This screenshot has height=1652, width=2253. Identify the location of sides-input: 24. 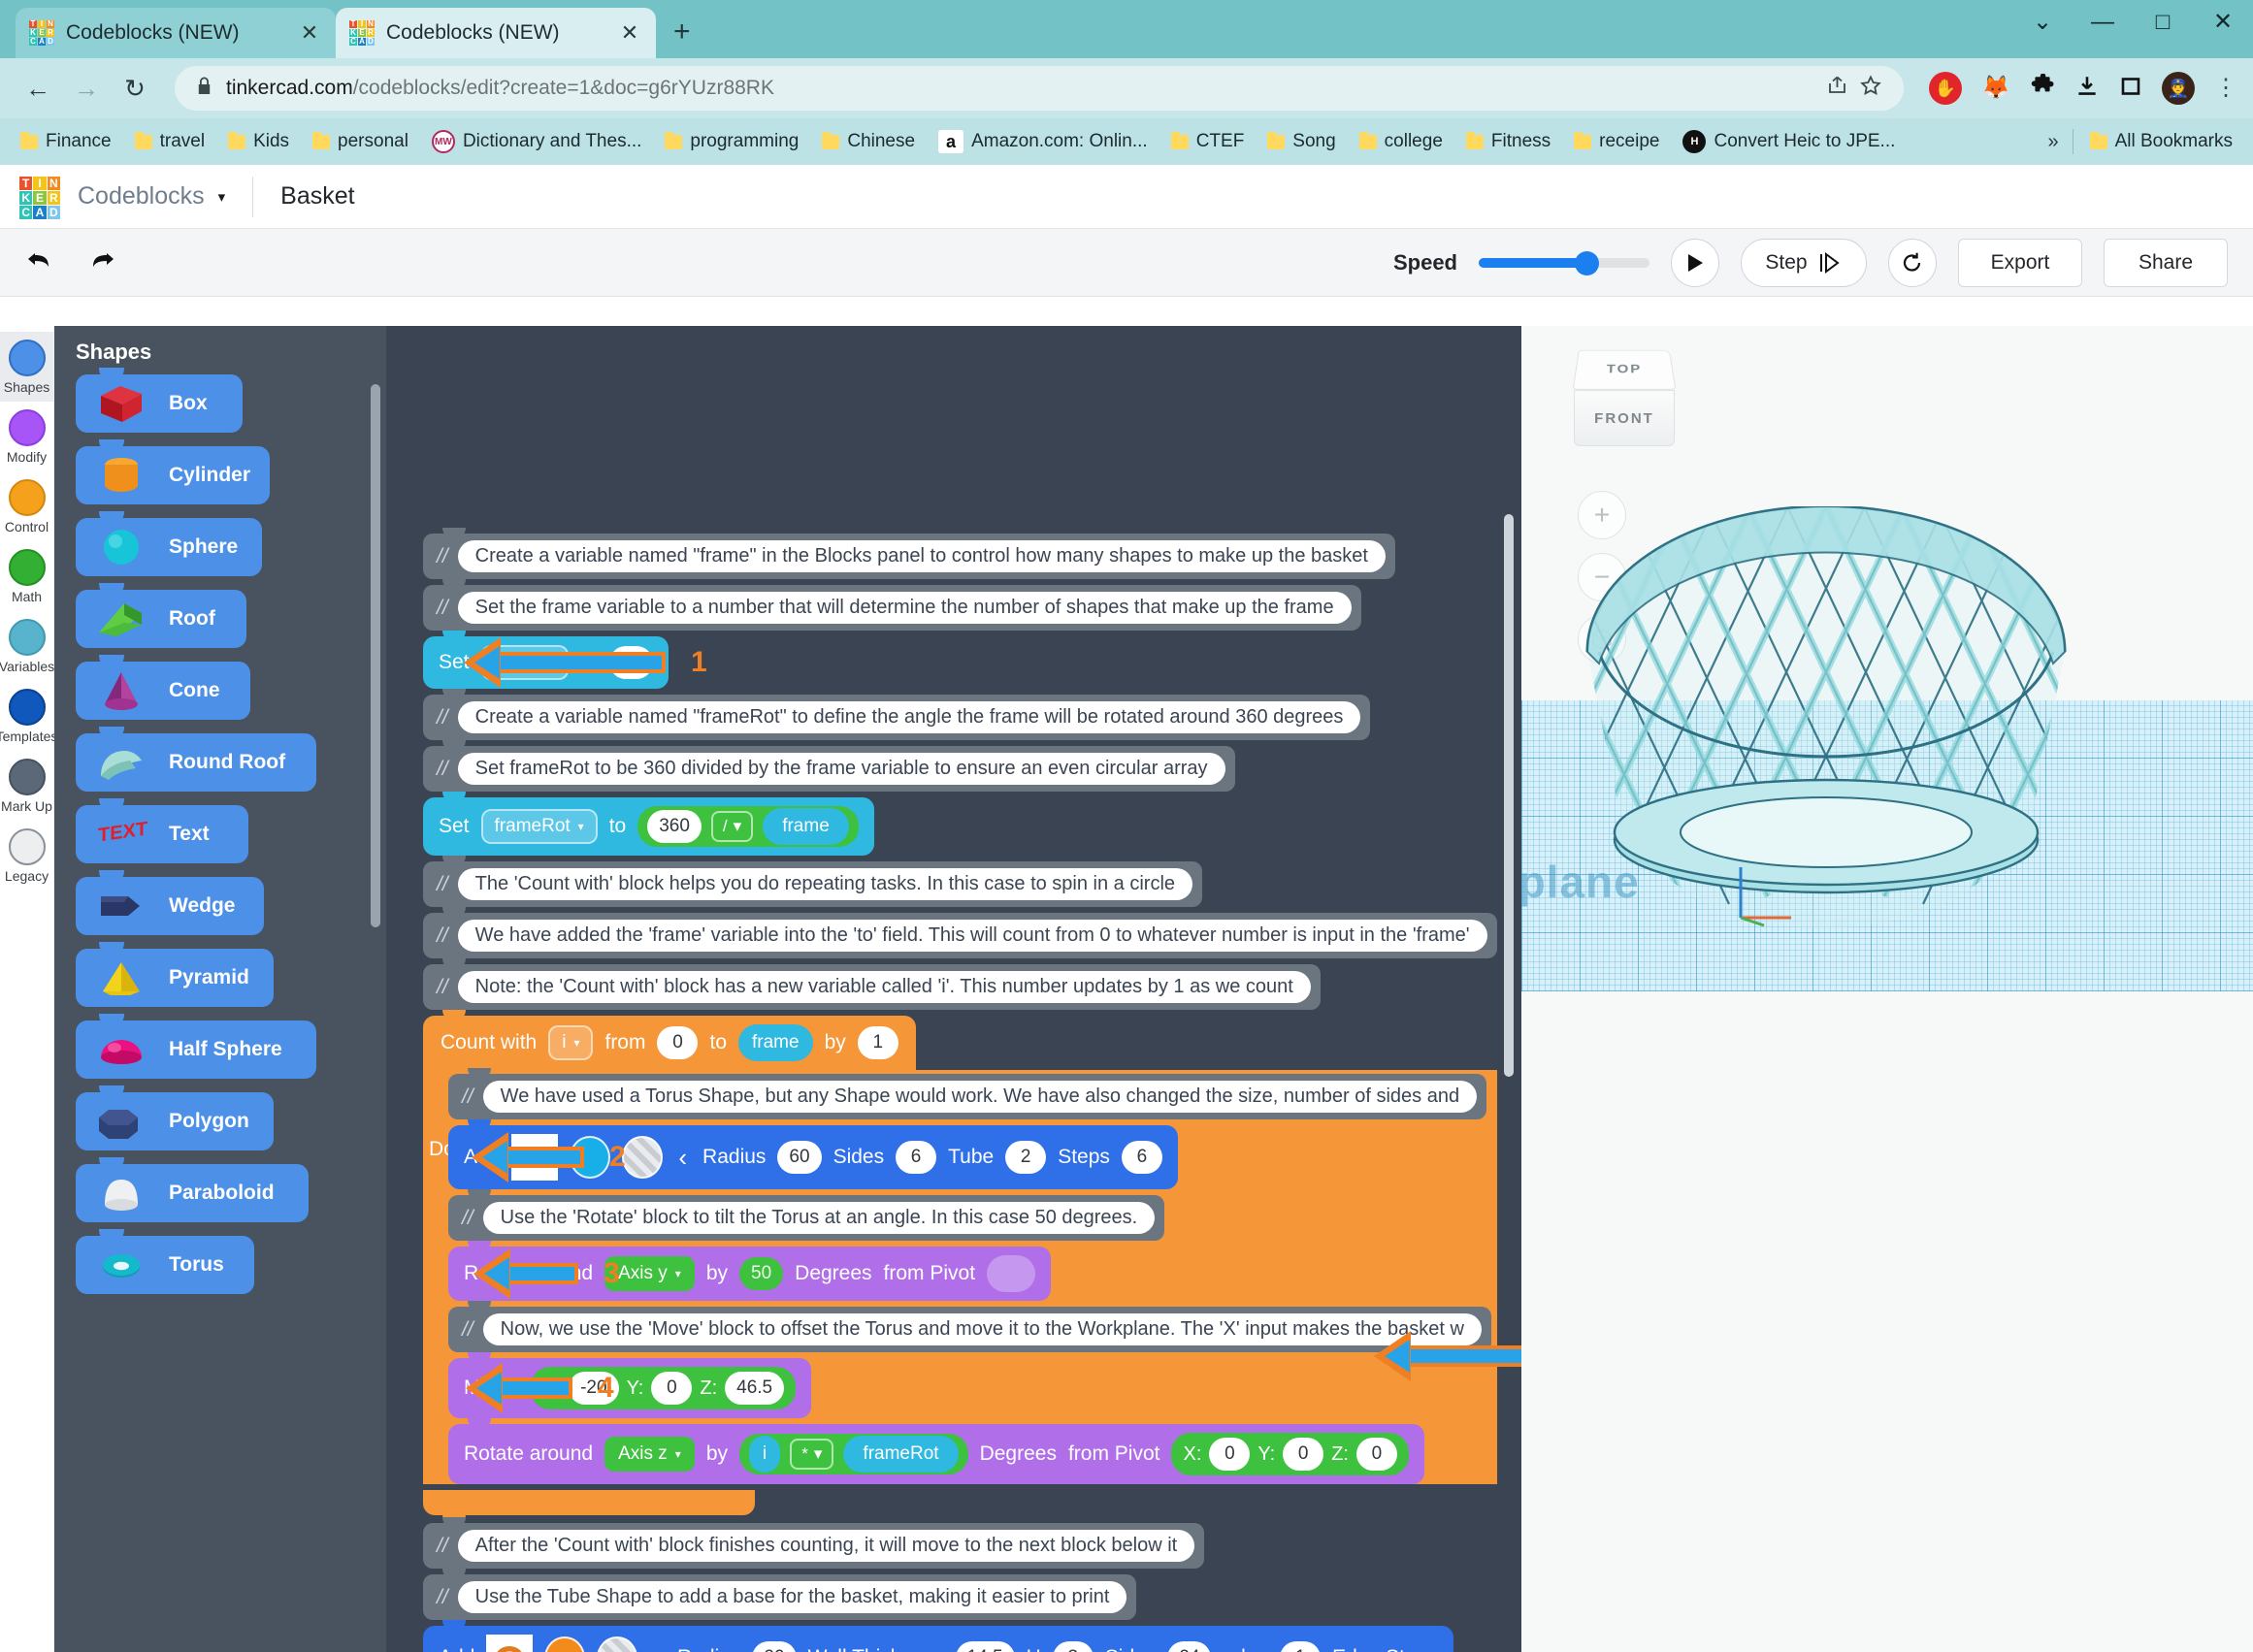
(1189, 1646).